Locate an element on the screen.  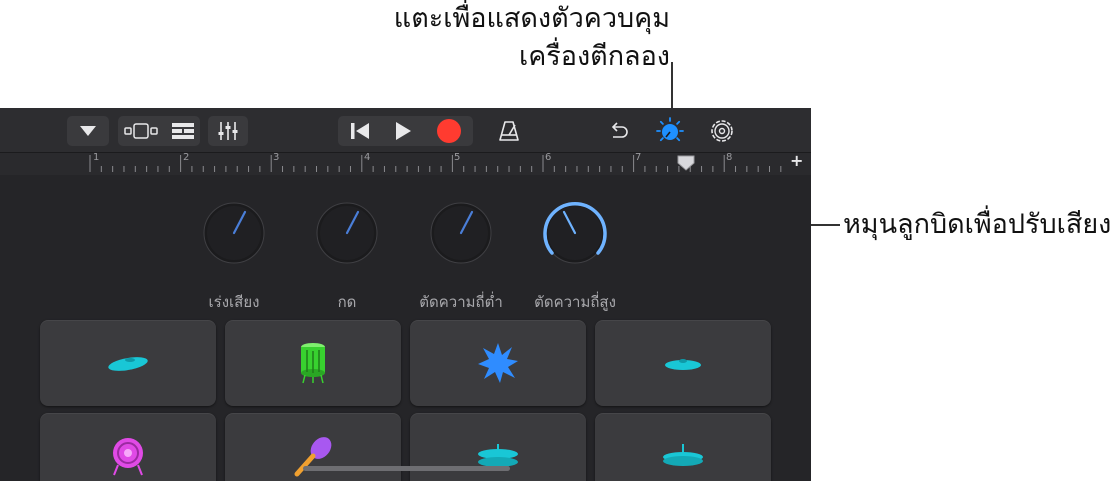
splash-cymbal-icon is located at coordinates (128, 364).